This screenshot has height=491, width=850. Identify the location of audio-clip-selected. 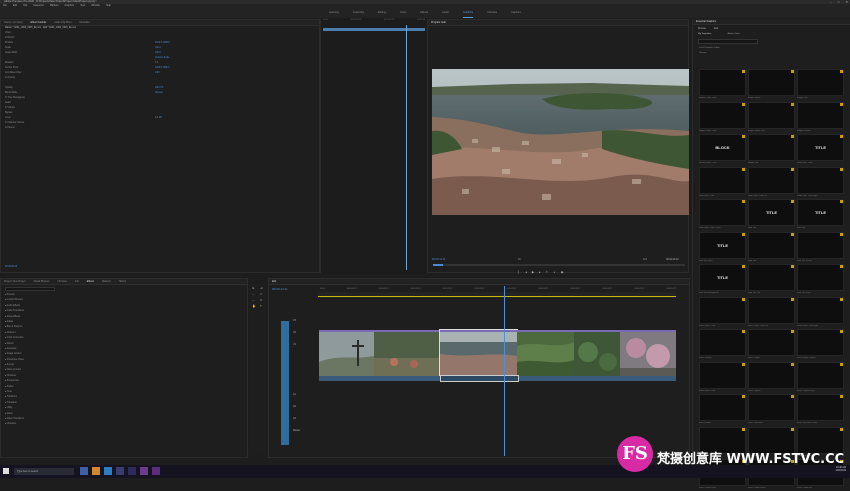
(479, 378).